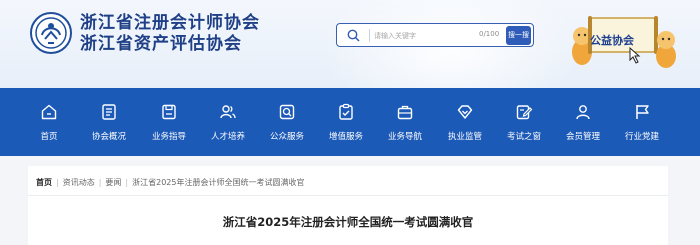  Describe the element at coordinates (287, 122) in the screenshot. I see `nav-item-public-service: 公众服务` at that location.